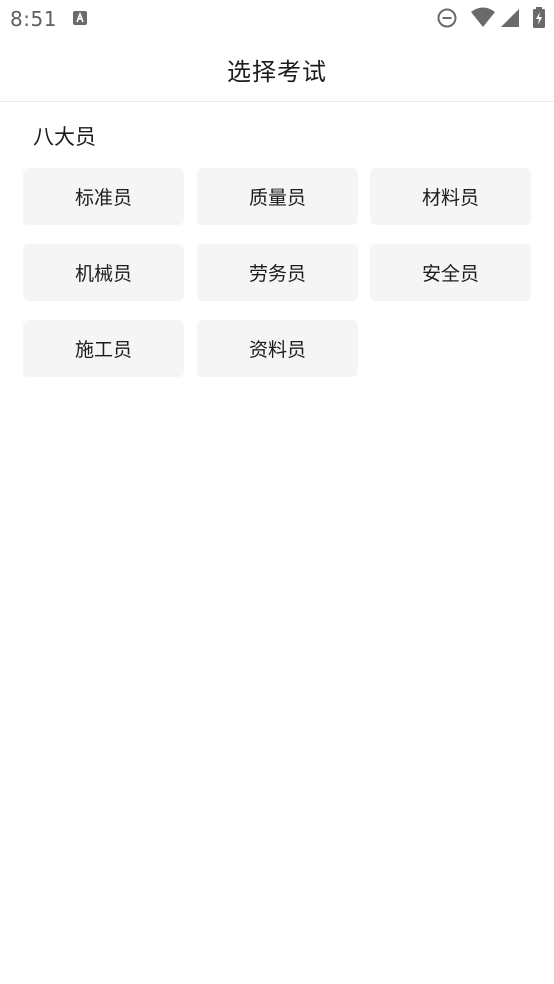 This screenshot has height=984, width=554. Describe the element at coordinates (64, 137) in the screenshot. I see `section-title: 八大员` at that location.